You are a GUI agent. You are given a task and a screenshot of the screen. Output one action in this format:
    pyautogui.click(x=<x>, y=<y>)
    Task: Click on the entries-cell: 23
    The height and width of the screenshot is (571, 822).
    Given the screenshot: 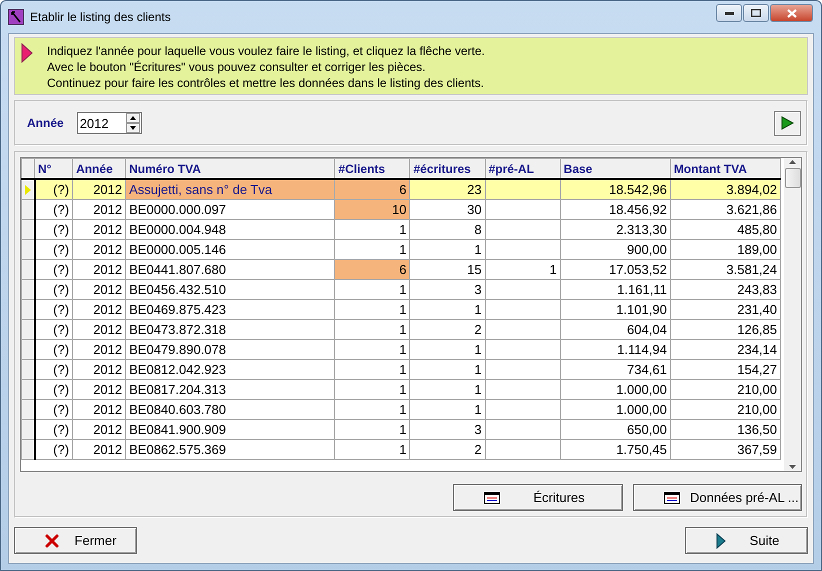 What is the action you would take?
    pyautogui.click(x=448, y=189)
    